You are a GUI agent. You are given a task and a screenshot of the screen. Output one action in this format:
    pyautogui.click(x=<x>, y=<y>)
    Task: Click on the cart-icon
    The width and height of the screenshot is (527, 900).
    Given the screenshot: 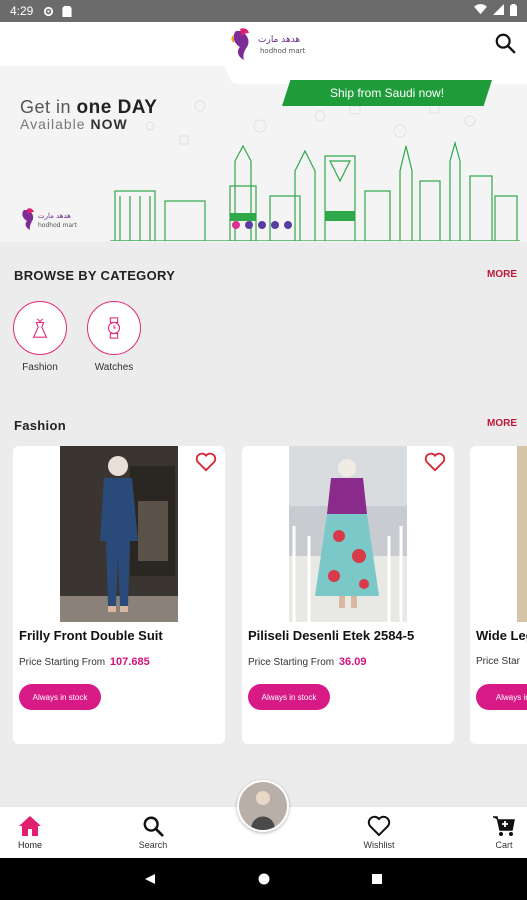 What is the action you would take?
    pyautogui.click(x=504, y=826)
    